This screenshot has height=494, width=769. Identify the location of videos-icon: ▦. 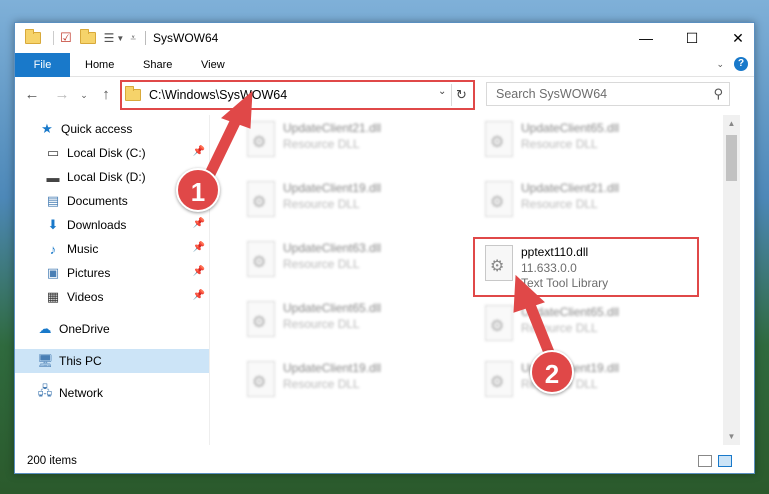
(53, 296).